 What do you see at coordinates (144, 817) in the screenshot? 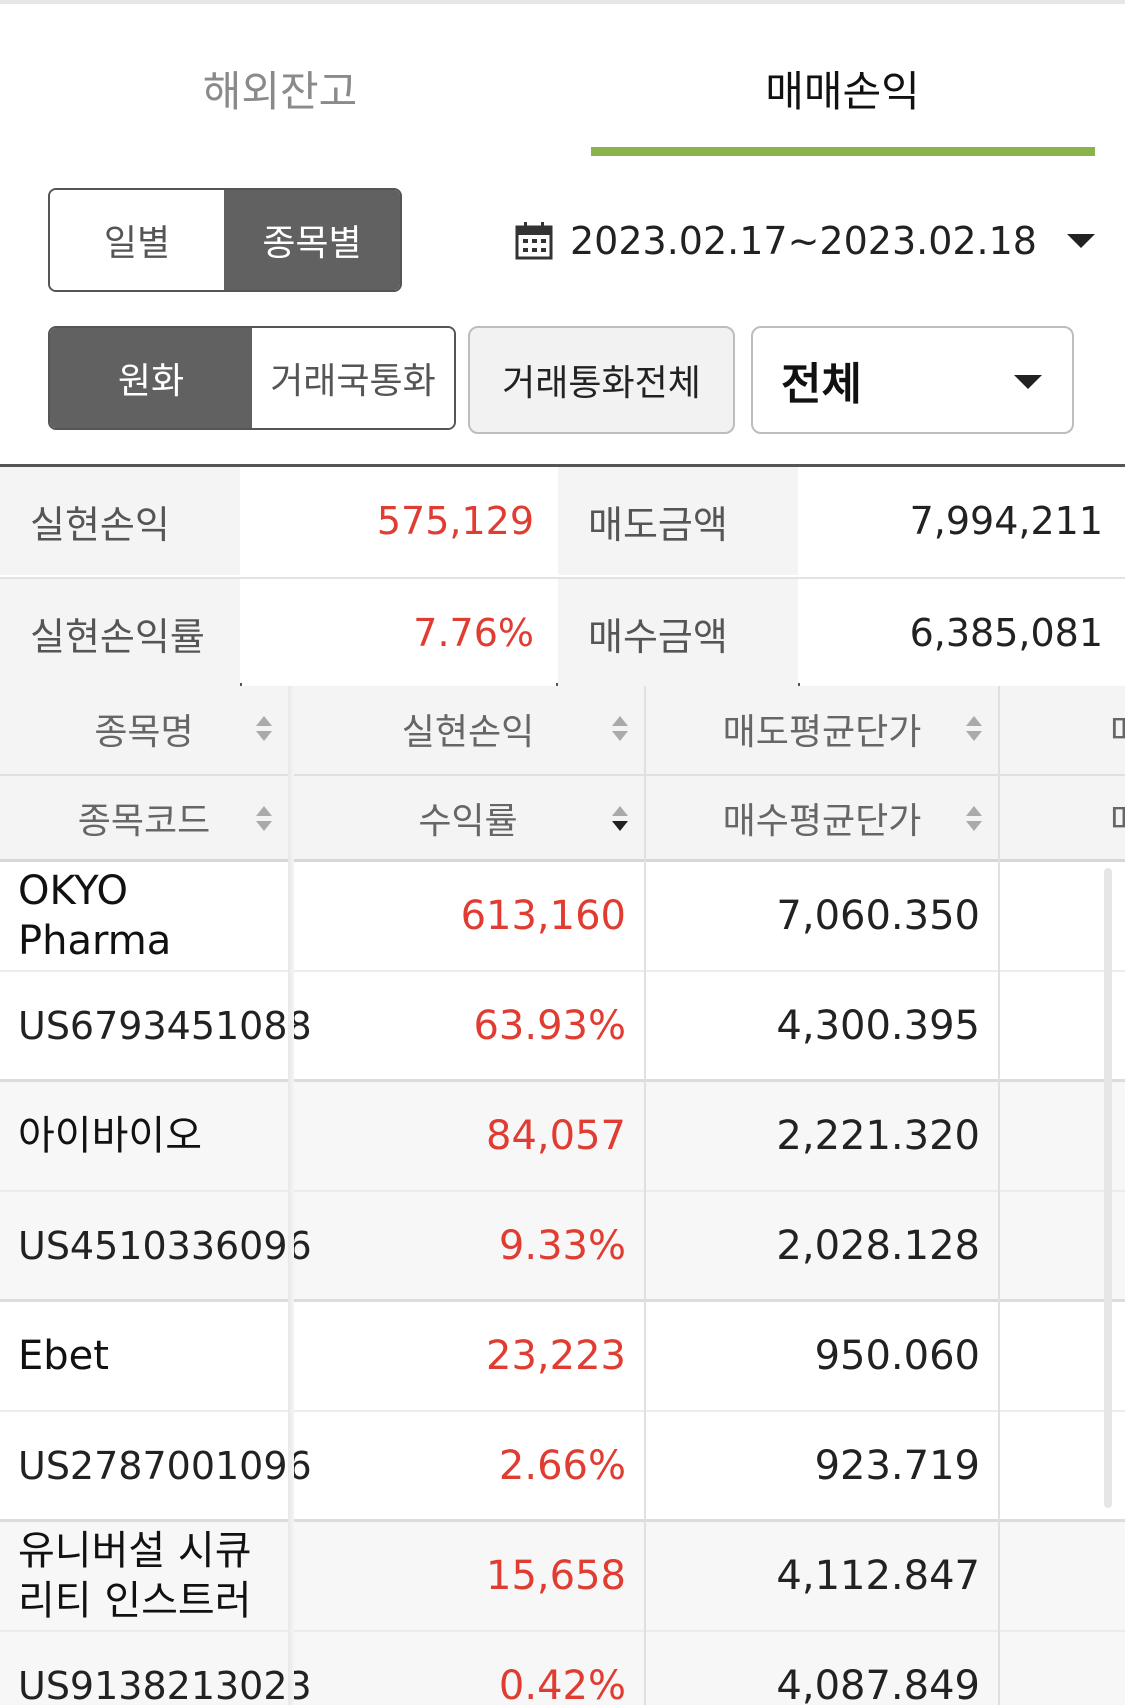
I see `header-stock-code: 종목코드` at bounding box center [144, 817].